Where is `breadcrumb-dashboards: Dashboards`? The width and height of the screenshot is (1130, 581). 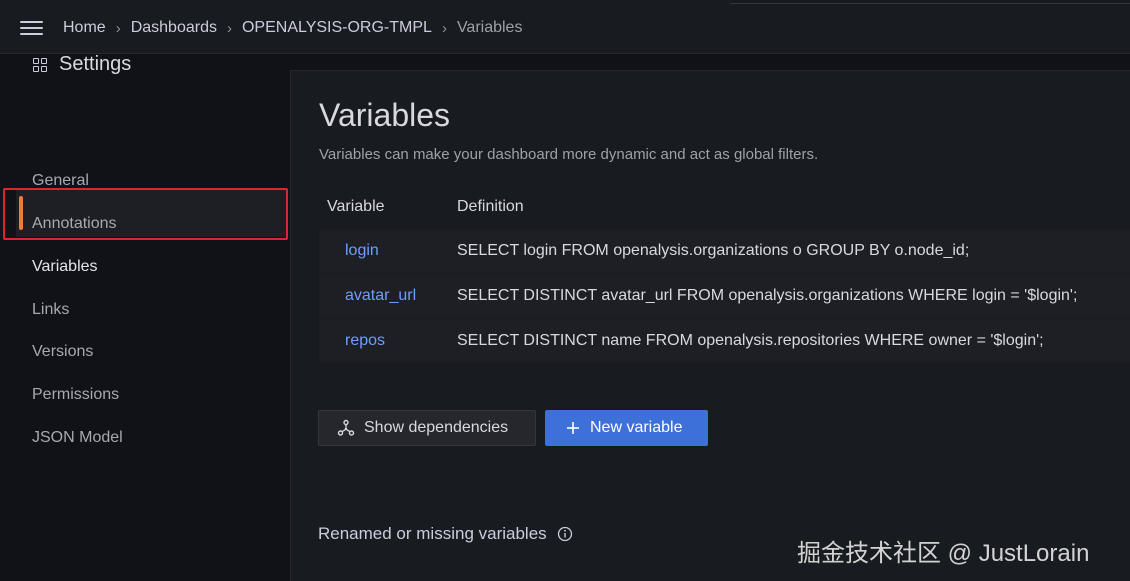 breadcrumb-dashboards: Dashboards is located at coordinates (174, 28).